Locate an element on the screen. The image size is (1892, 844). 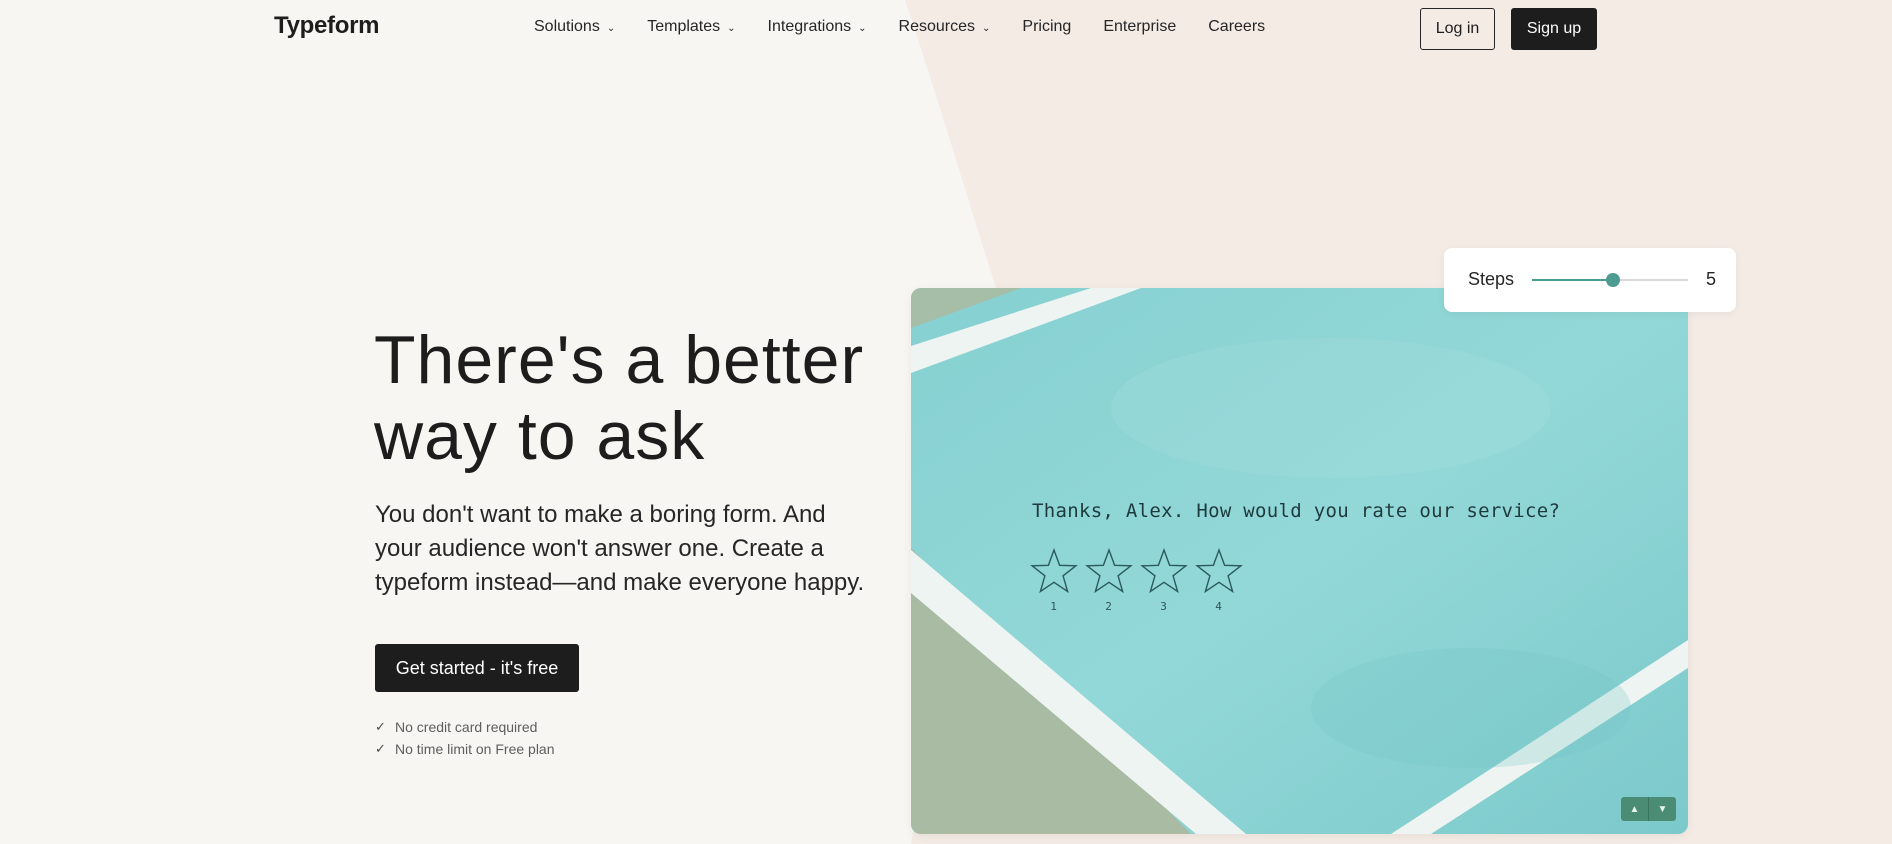
hero-title-line: There's a better is located at coordinates (619, 360).